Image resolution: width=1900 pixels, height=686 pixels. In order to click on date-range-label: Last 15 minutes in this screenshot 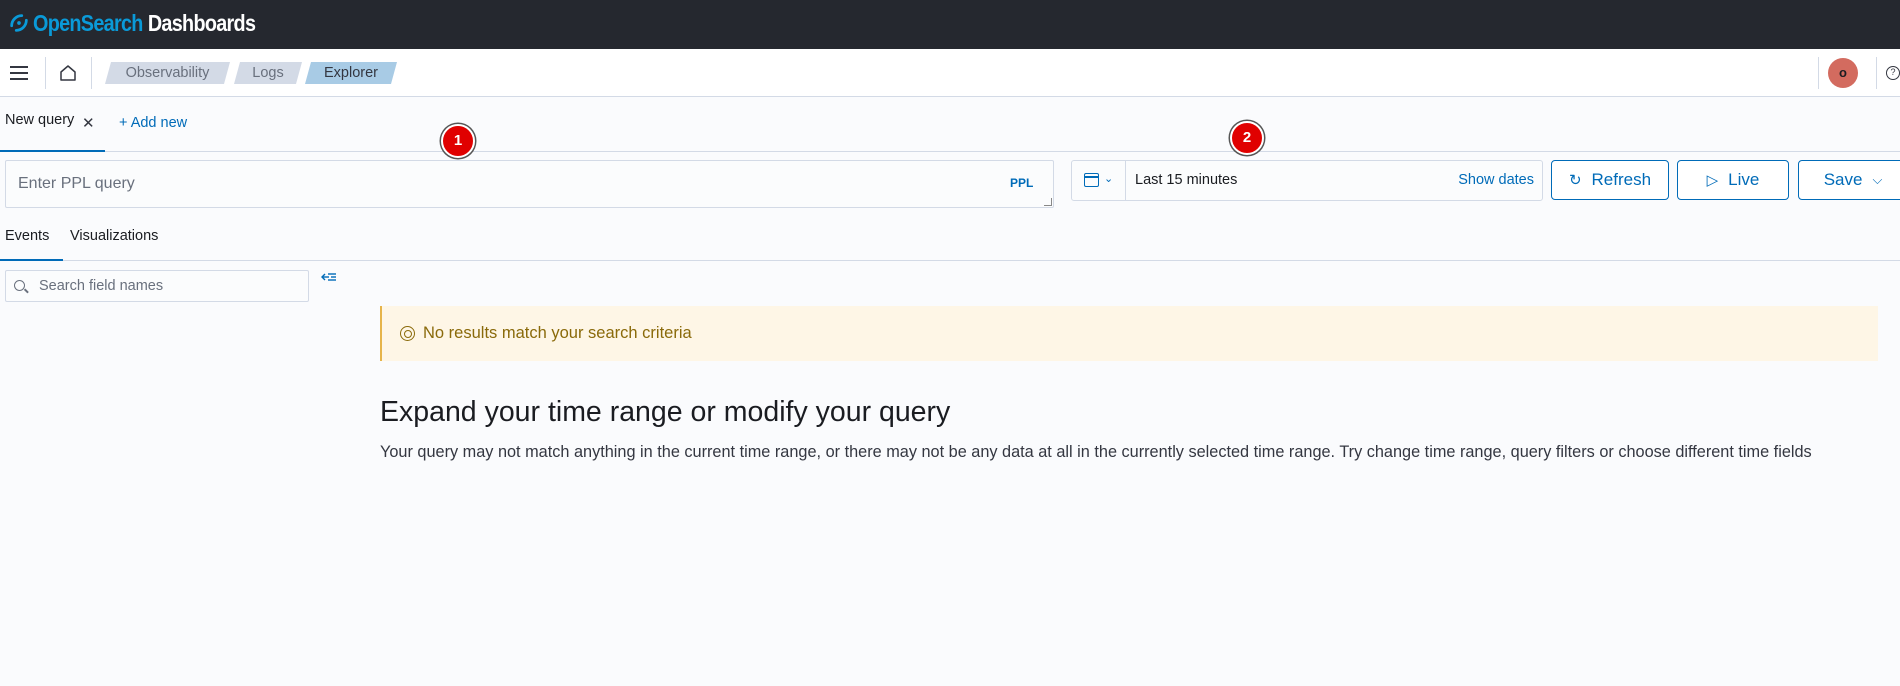, I will do `click(1186, 180)`.